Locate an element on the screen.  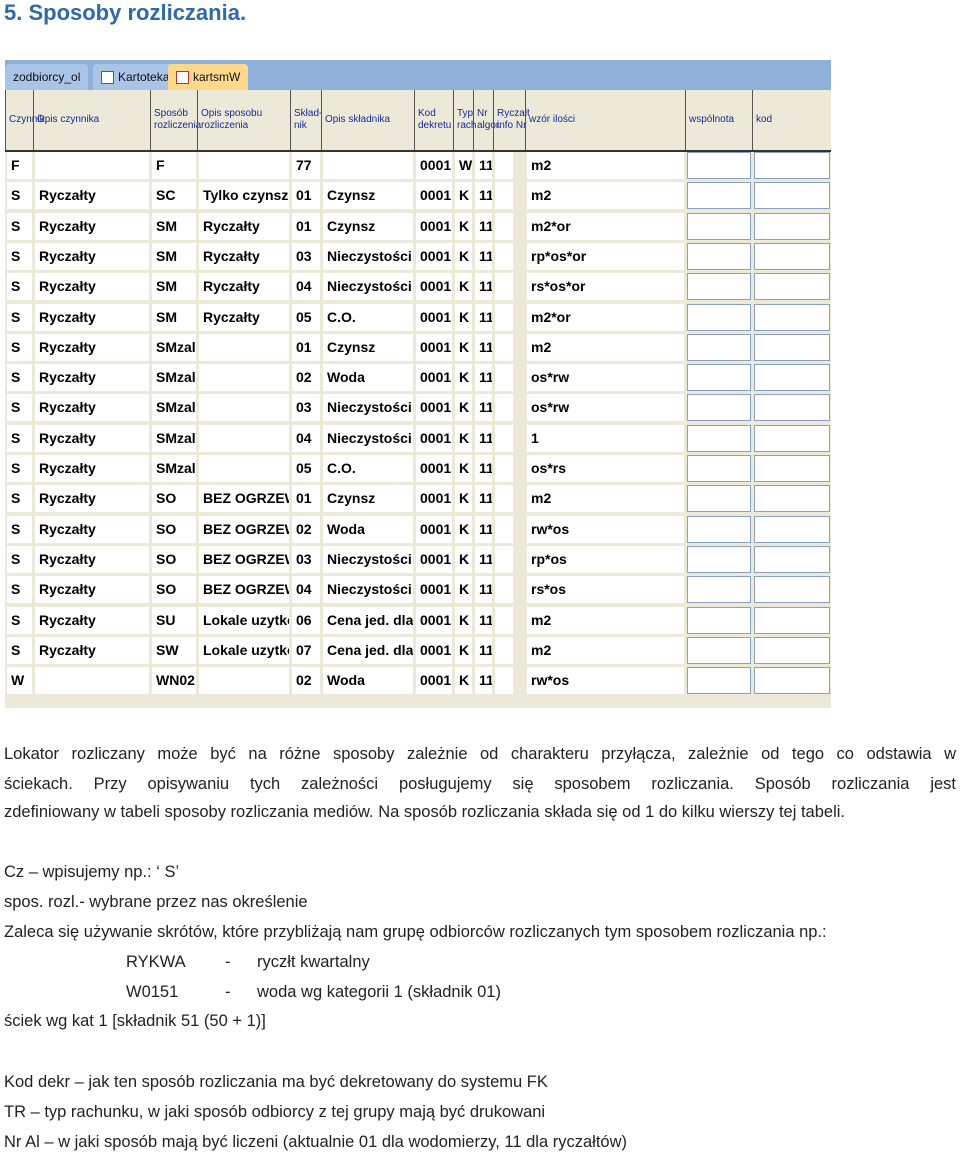
cell: 1 is located at coordinates (605, 438).